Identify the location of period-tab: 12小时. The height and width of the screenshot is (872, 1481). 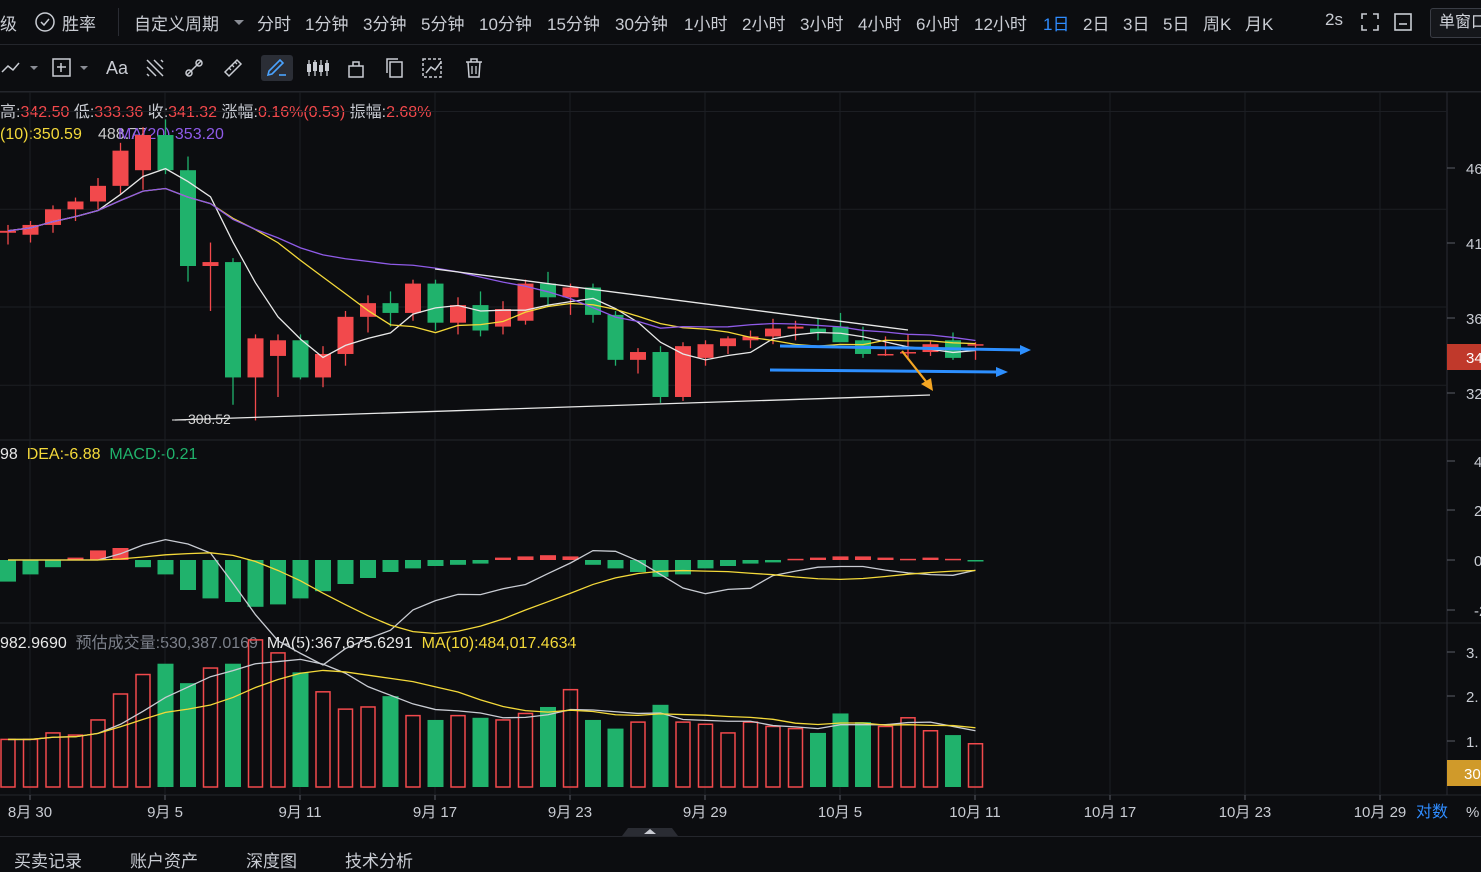
(1000, 22).